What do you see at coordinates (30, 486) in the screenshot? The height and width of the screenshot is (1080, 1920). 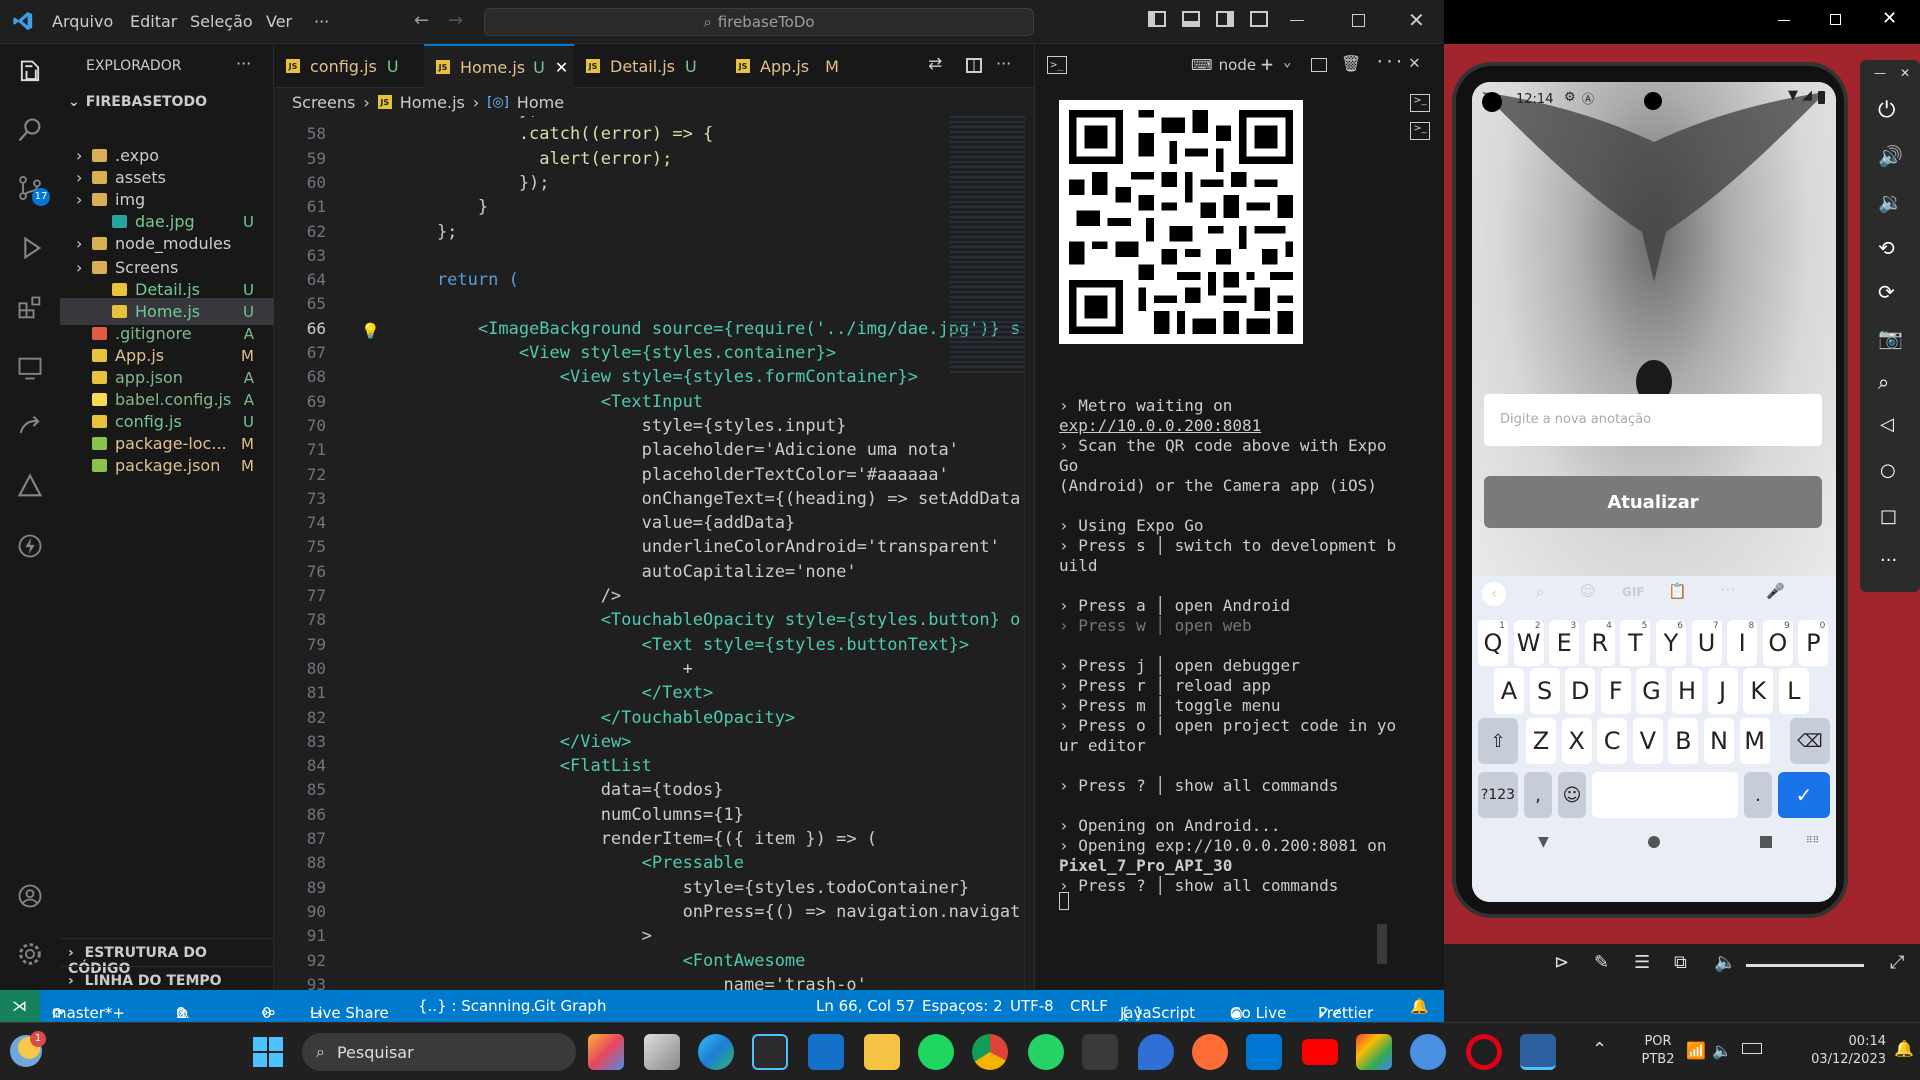 I see `expo-icon` at bounding box center [30, 486].